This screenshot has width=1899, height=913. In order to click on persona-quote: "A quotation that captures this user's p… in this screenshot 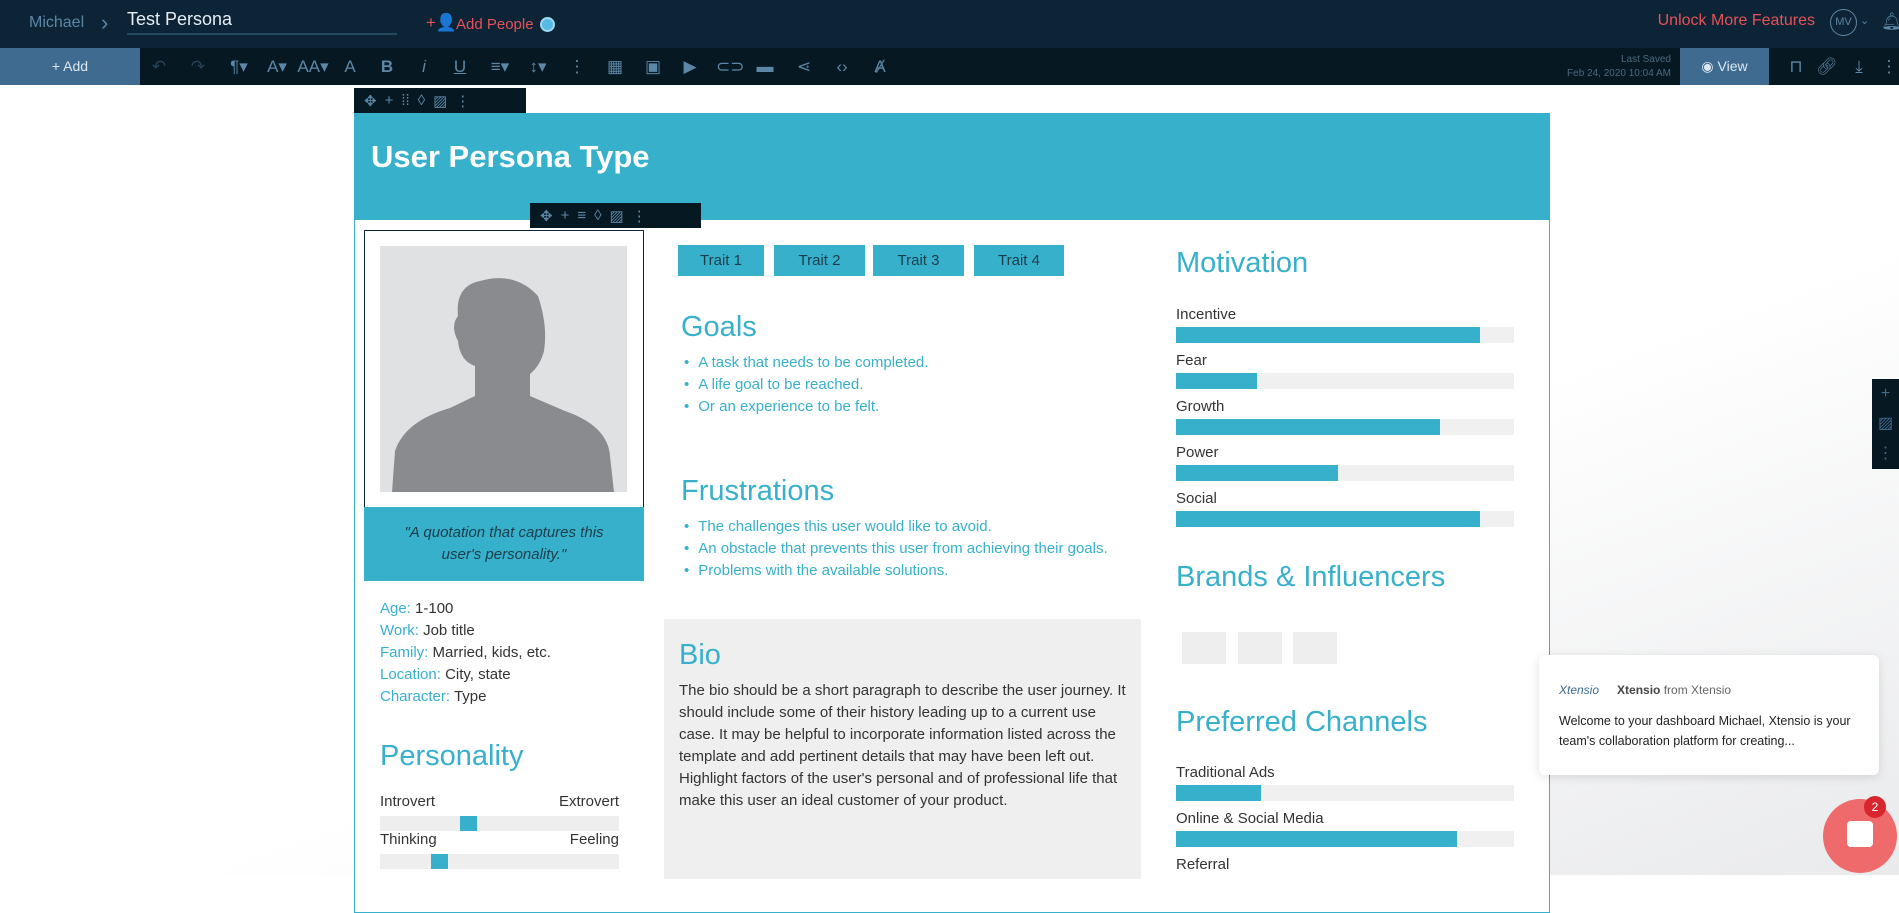, I will do `click(504, 544)`.